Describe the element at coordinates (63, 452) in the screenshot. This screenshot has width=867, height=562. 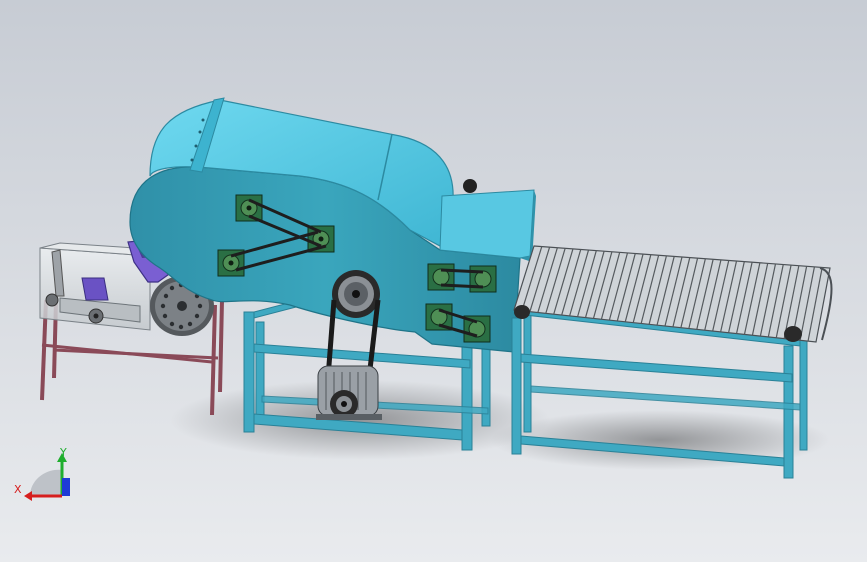
I see `y-axis-label: Y` at that location.